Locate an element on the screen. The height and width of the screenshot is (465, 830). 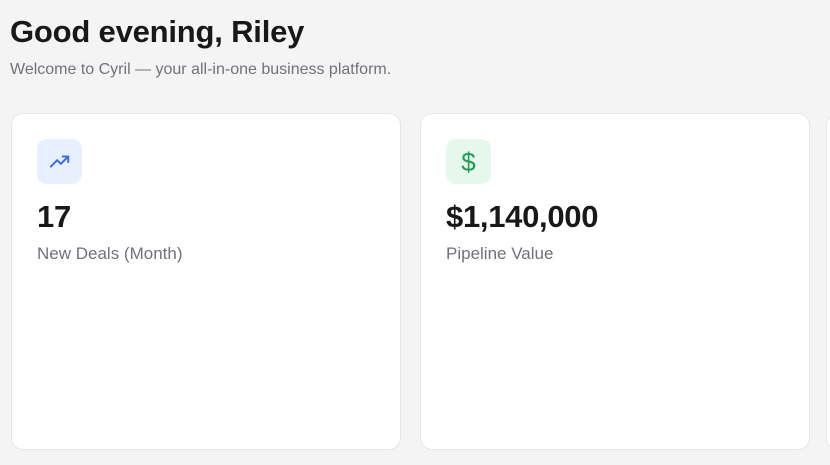
dollar-sign-icon: $ is located at coordinates (468, 161).